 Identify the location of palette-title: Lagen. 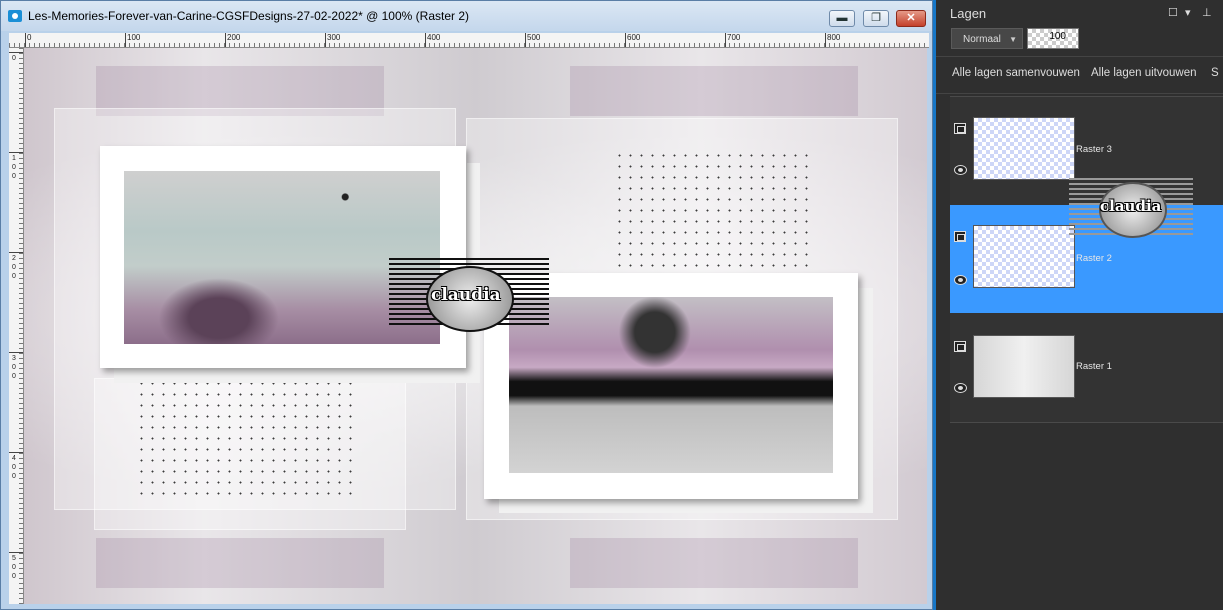
(968, 13).